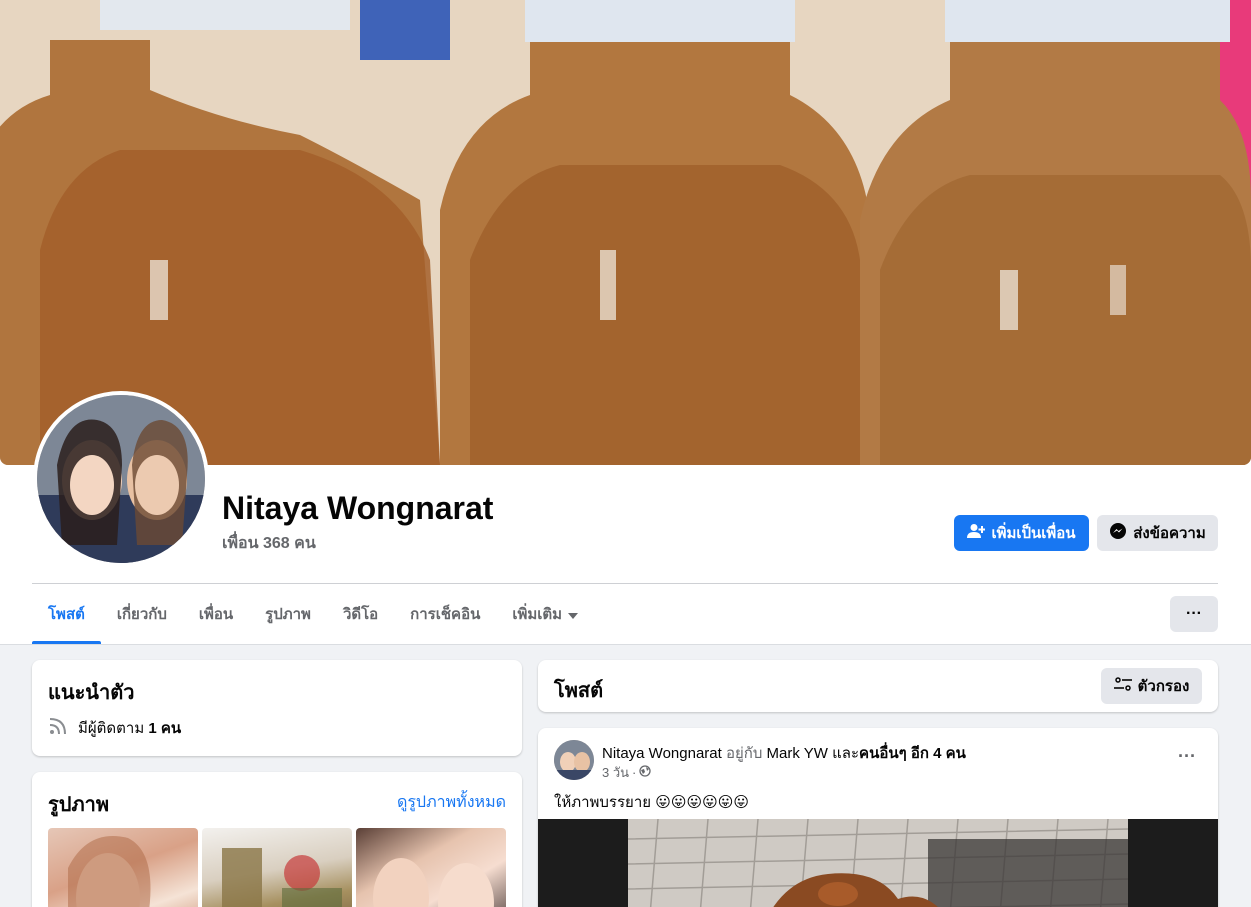 This screenshot has height=907, width=1251. I want to click on intro-title: แนะนำตัว, so click(91, 693).